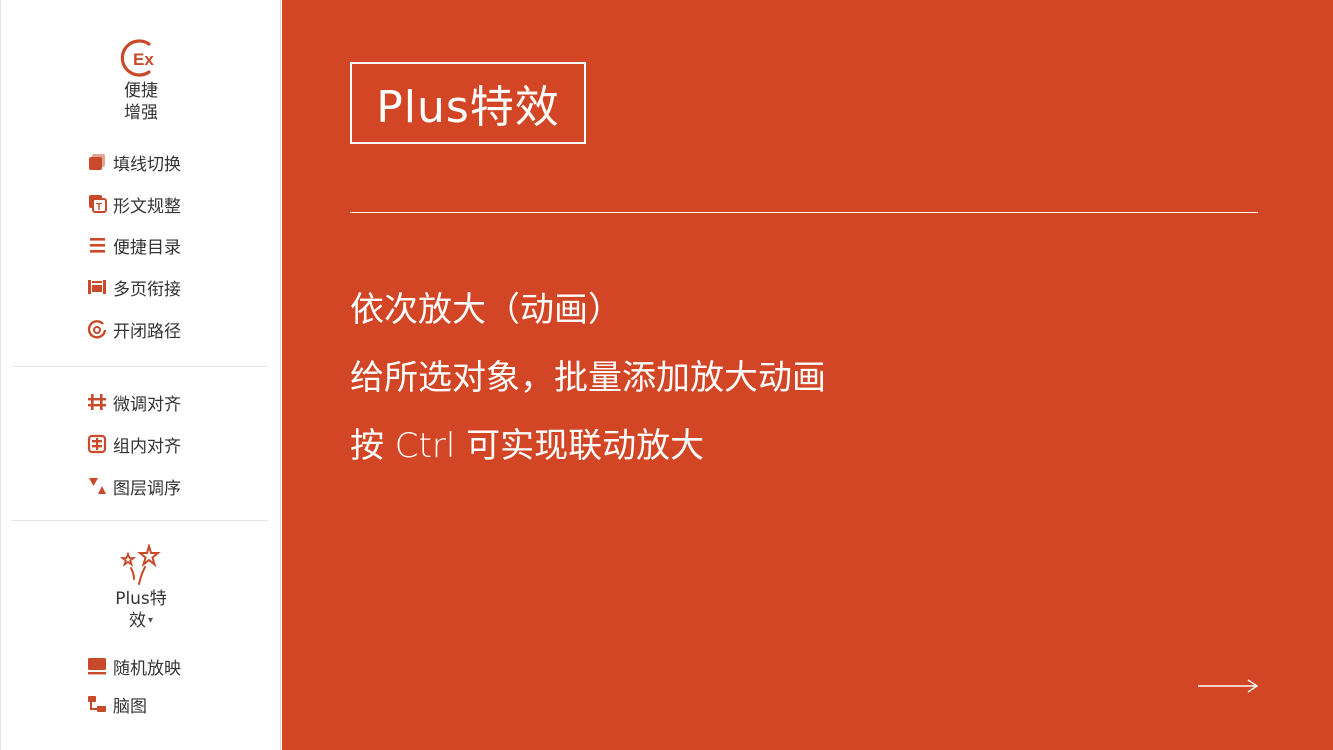 The image size is (1333, 750). I want to click on multi-page-connect-button: 多页衔接, so click(133, 287).